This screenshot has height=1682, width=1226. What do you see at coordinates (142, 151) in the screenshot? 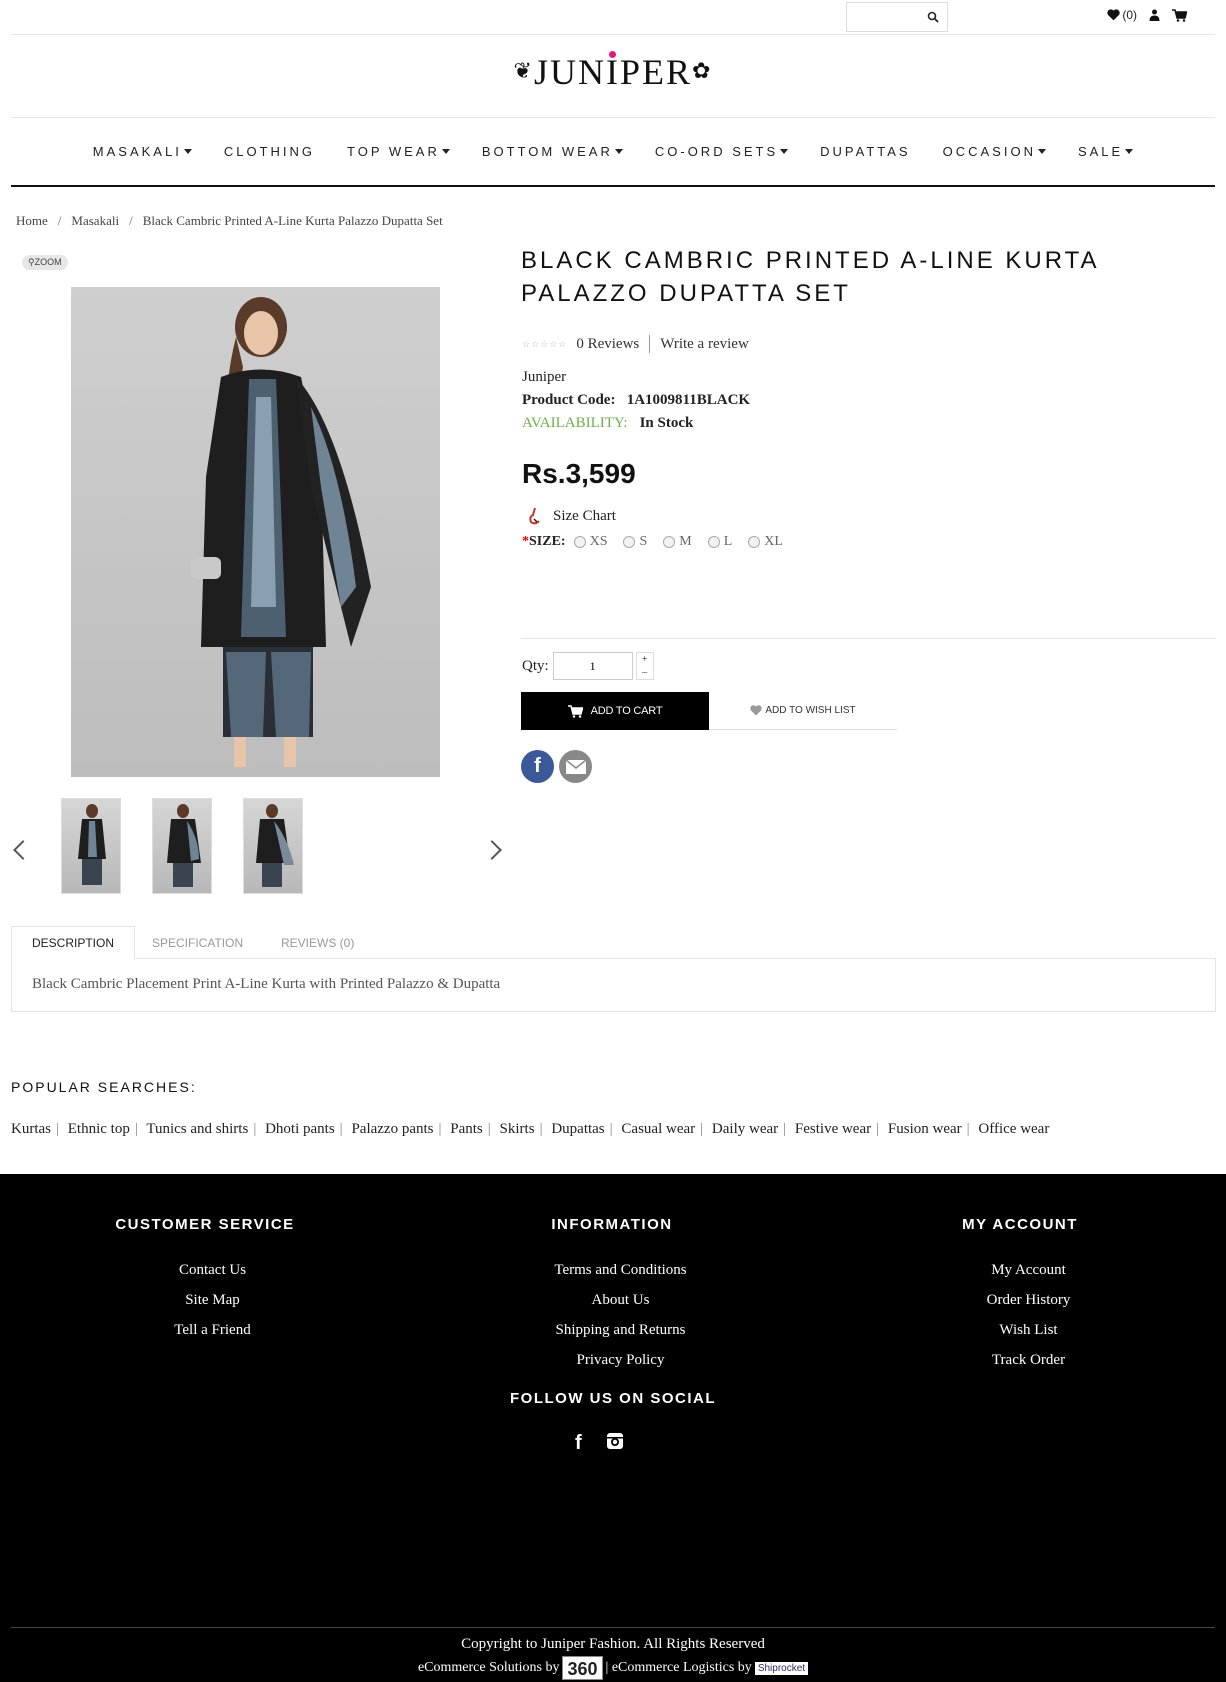
I see `nav-item-masakali: MASAKALI` at bounding box center [142, 151].